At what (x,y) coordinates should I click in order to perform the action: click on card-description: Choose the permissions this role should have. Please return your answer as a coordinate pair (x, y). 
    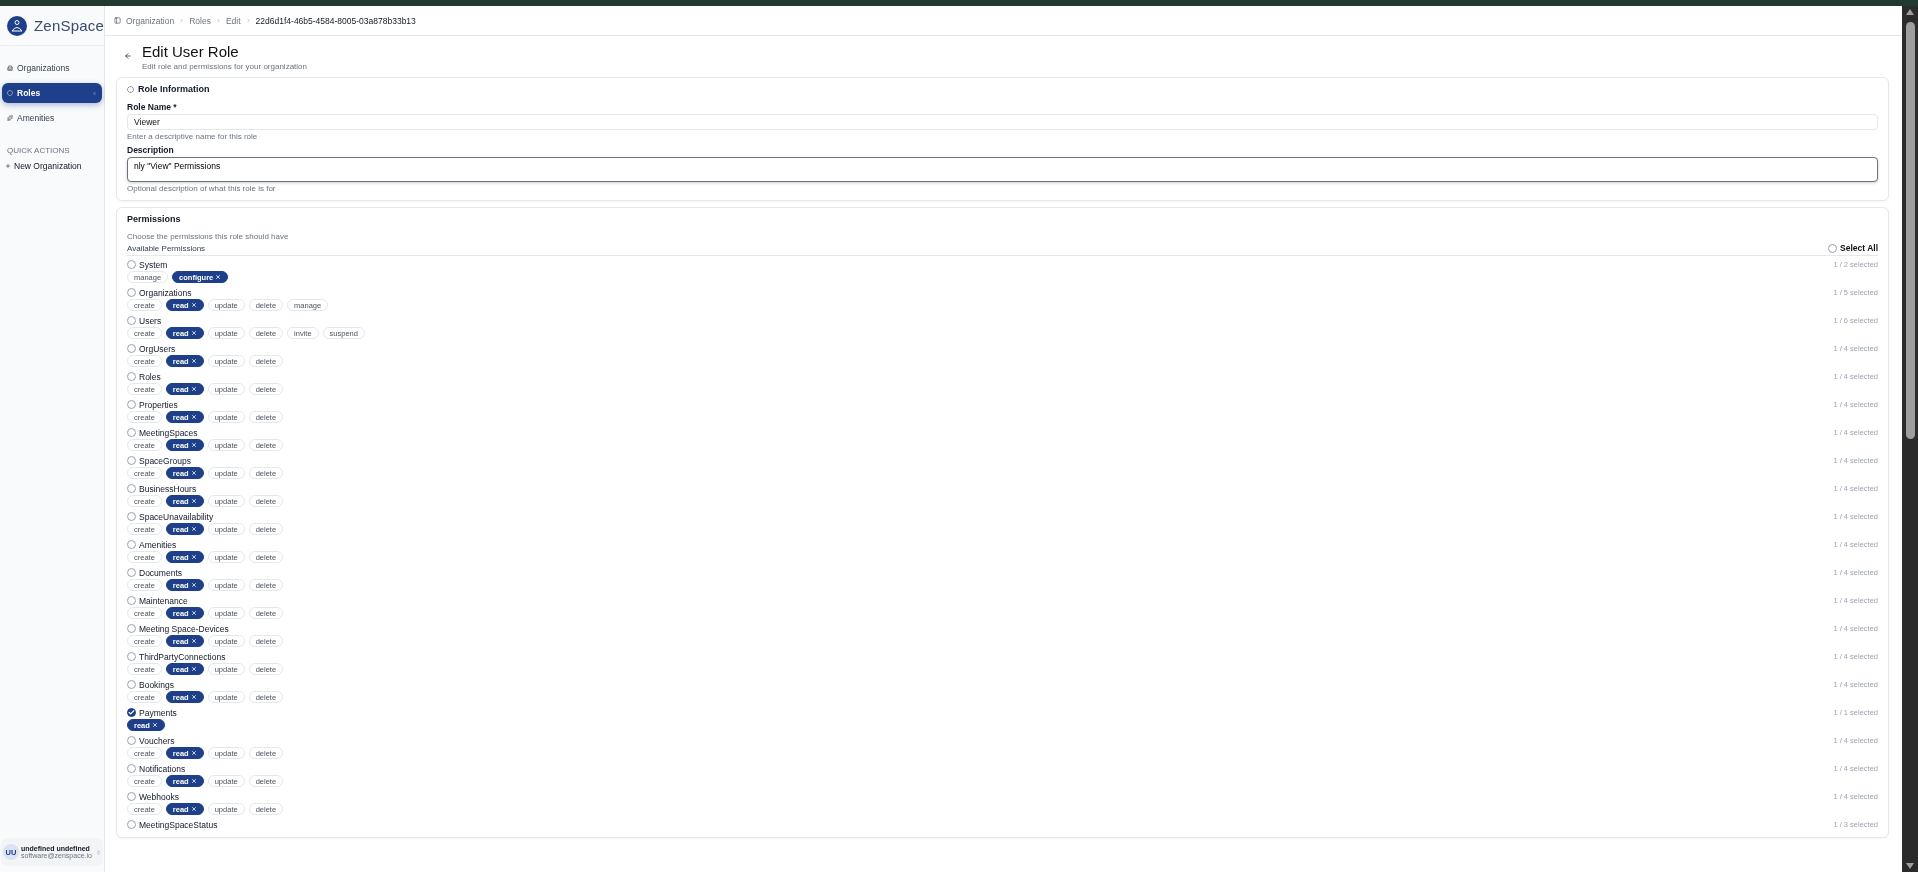
    Looking at the image, I should click on (208, 236).